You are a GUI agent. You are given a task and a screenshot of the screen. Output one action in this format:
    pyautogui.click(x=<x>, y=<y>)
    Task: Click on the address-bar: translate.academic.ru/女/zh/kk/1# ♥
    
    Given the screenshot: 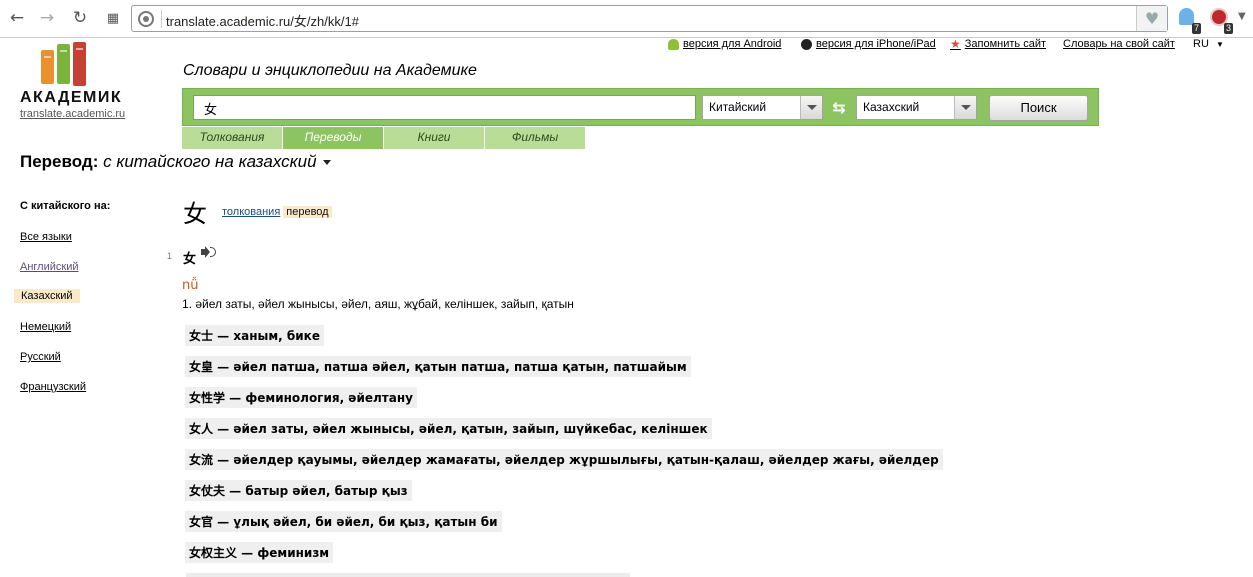 What is the action you would take?
    pyautogui.click(x=649, y=18)
    